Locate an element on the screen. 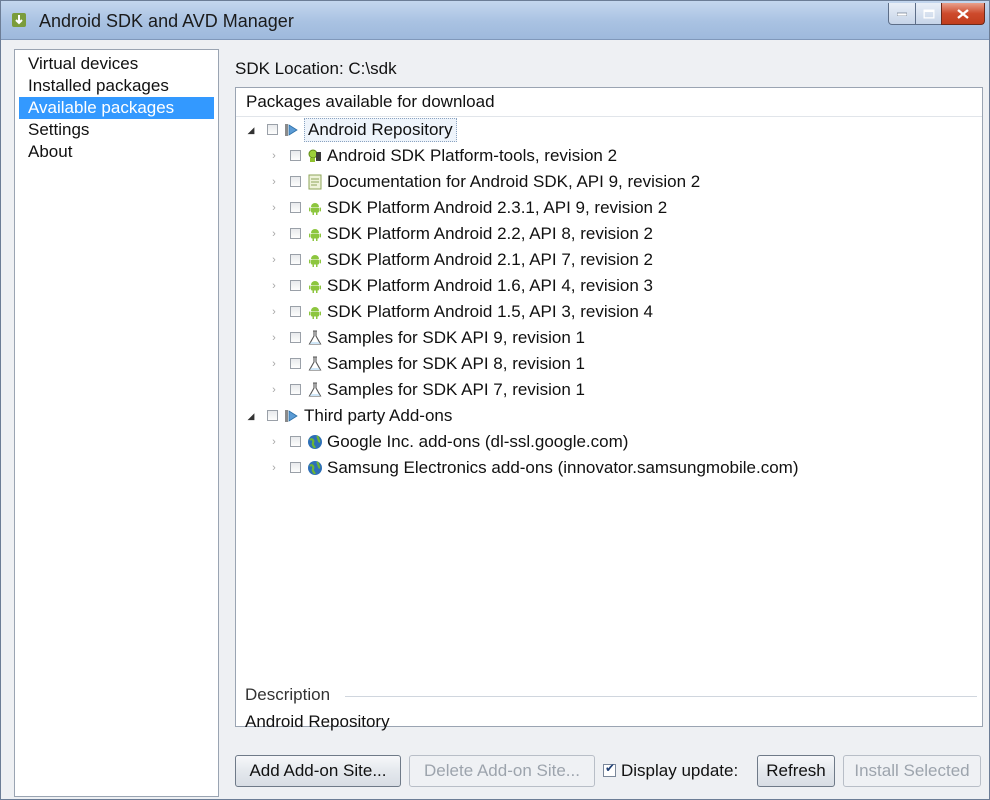 Image resolution: width=990 pixels, height=800 pixels. title-bar: Android SDK and AVD Manager is located at coordinates (495, 20).